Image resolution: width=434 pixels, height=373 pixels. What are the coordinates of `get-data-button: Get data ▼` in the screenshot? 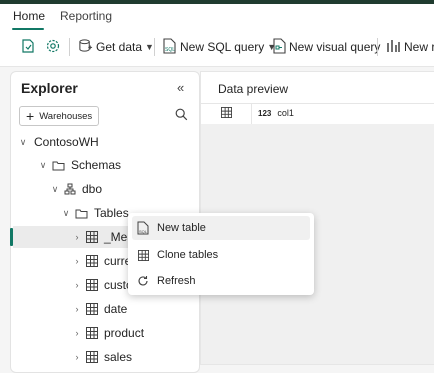 It's located at (116, 47).